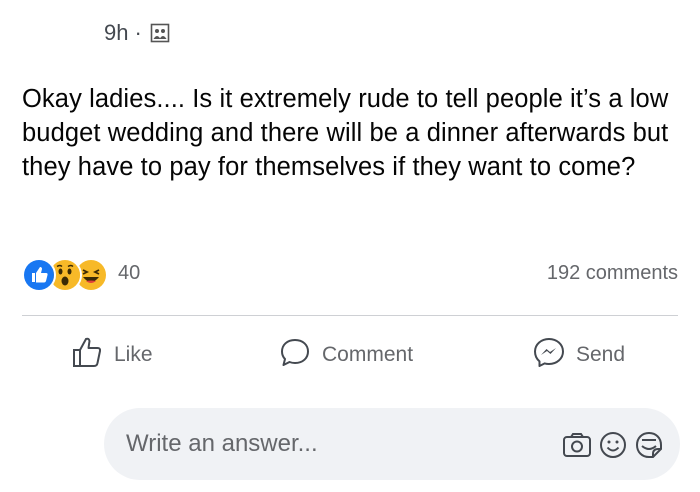 The height and width of the screenshot is (492, 700). Describe the element at coordinates (160, 33) in the screenshot. I see `group-icon` at that location.